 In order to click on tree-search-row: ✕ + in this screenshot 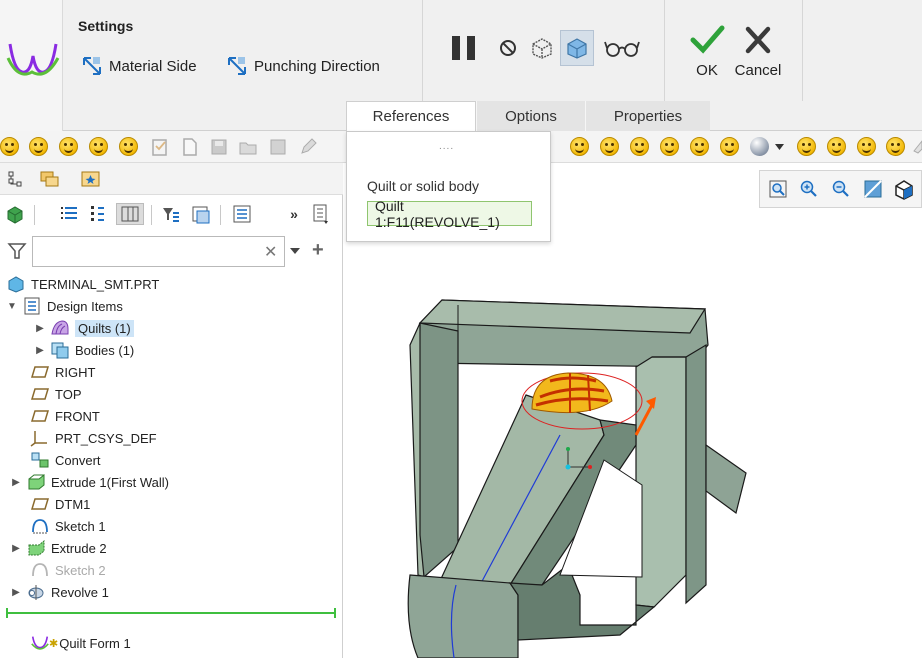, I will do `click(171, 251)`.